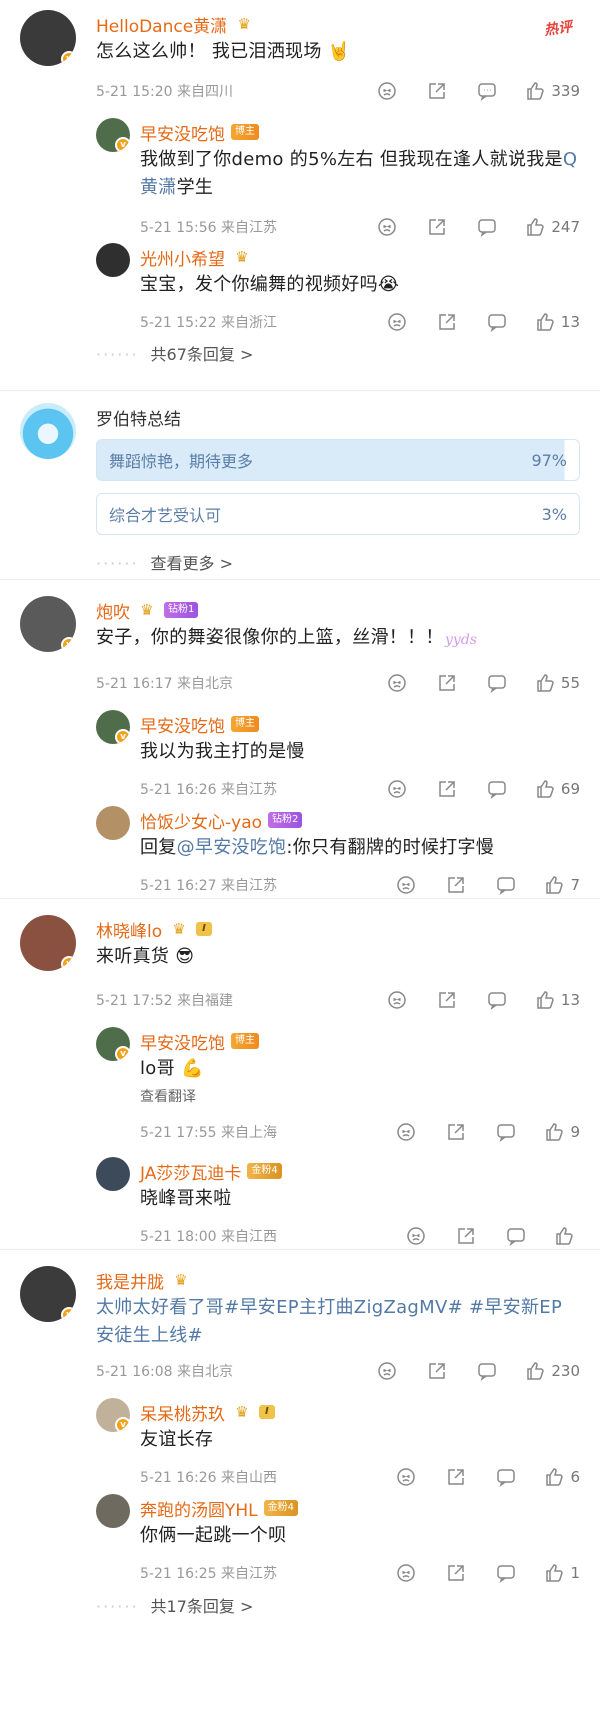 This screenshot has height=1716, width=600. What do you see at coordinates (461, 640) in the screenshot?
I see `yyds-sticker: yyds` at bounding box center [461, 640].